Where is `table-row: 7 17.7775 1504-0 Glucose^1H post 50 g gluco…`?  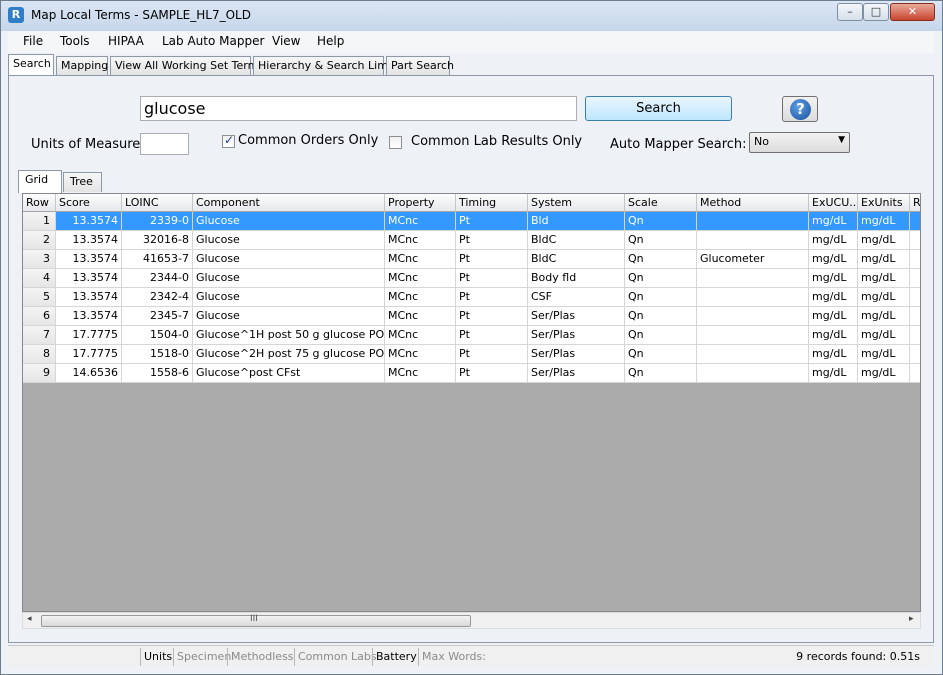 table-row: 7 17.7775 1504-0 Glucose^1H post 50 g gluco… is located at coordinates (471, 335).